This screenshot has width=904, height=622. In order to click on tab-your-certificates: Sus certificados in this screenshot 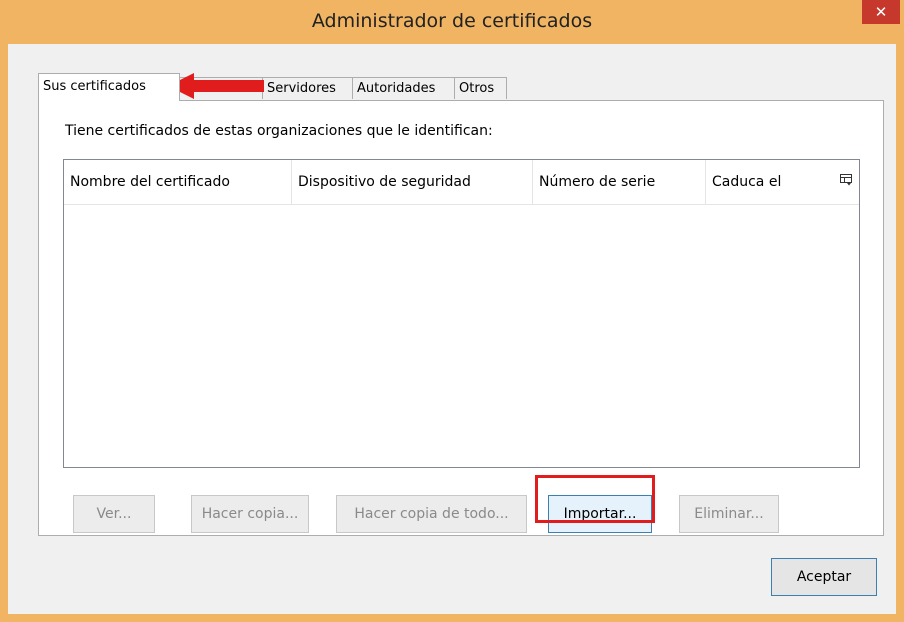, I will do `click(109, 87)`.